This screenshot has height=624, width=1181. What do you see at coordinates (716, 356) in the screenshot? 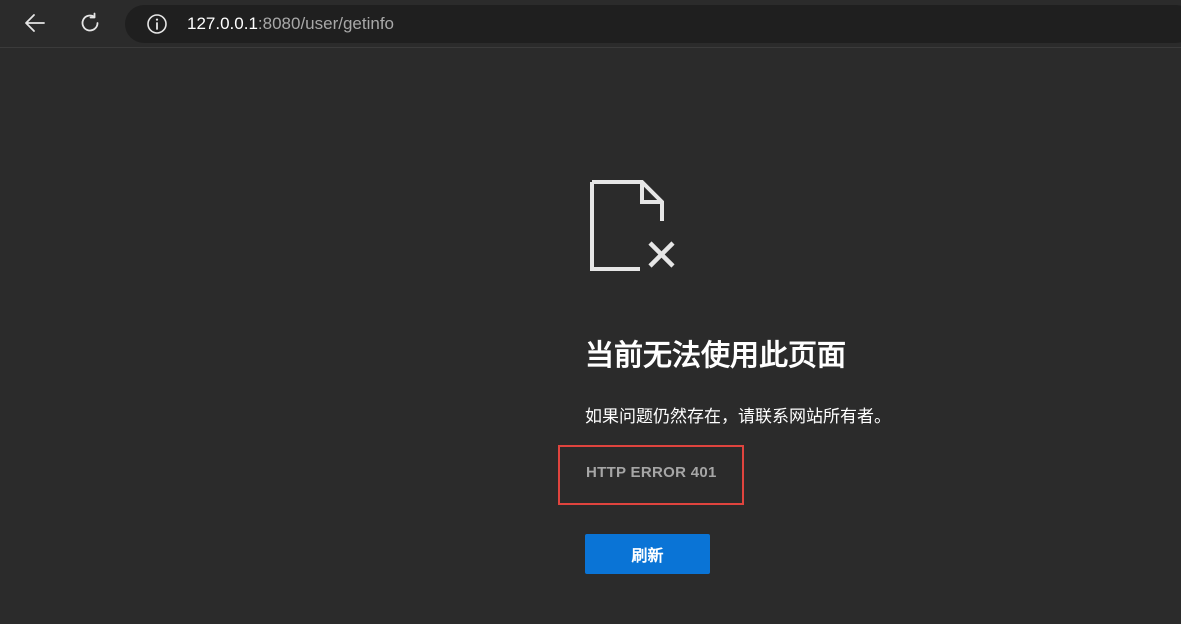
I see `page-title: 当前无法使用此页面` at bounding box center [716, 356].